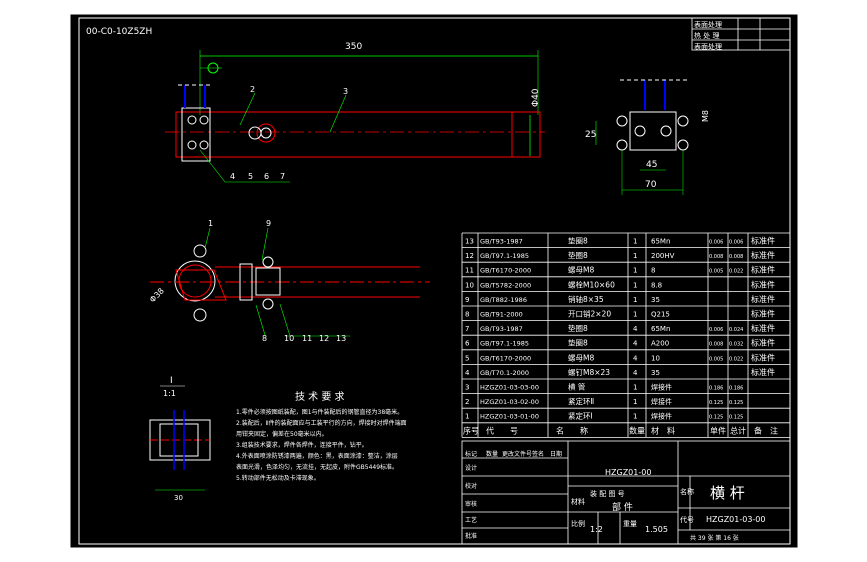 The image size is (867, 562). I want to click on bom-cell-unit-weight: 0.008, so click(716, 257).